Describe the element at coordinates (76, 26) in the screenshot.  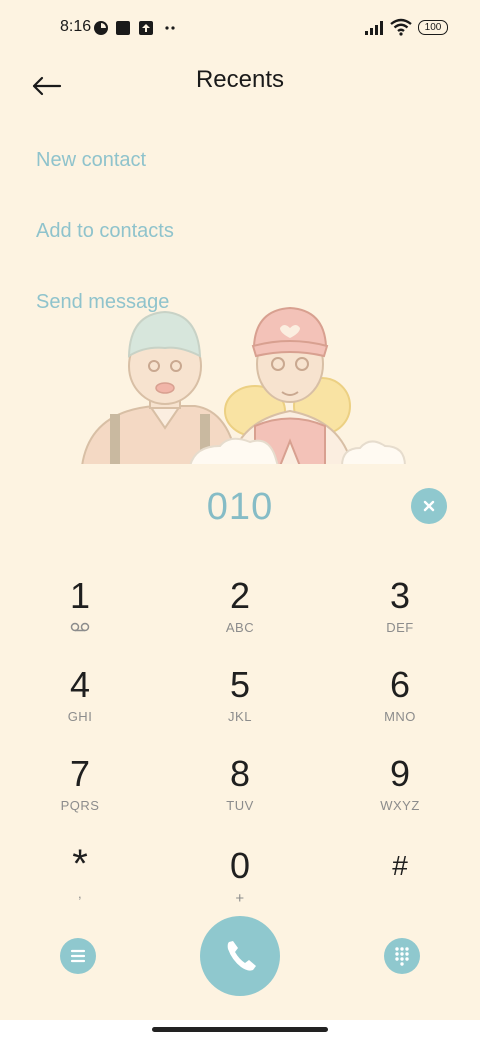
I see `status-time: 8:16` at that location.